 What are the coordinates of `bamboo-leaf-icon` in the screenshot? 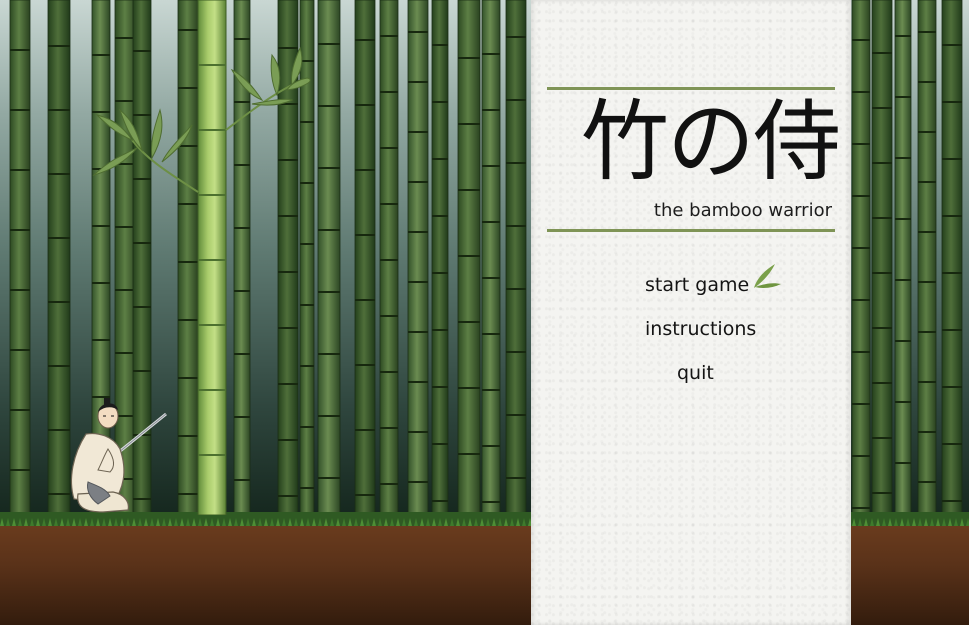 It's located at (767, 276).